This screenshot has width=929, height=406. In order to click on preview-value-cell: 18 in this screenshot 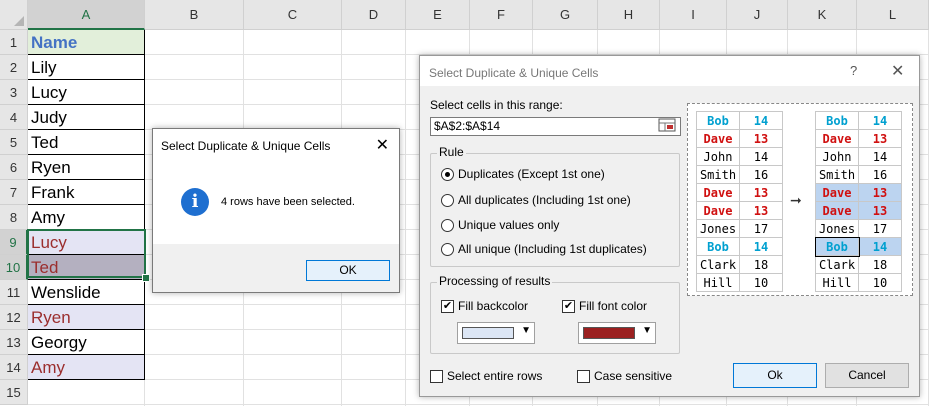, I will do `click(880, 264)`.